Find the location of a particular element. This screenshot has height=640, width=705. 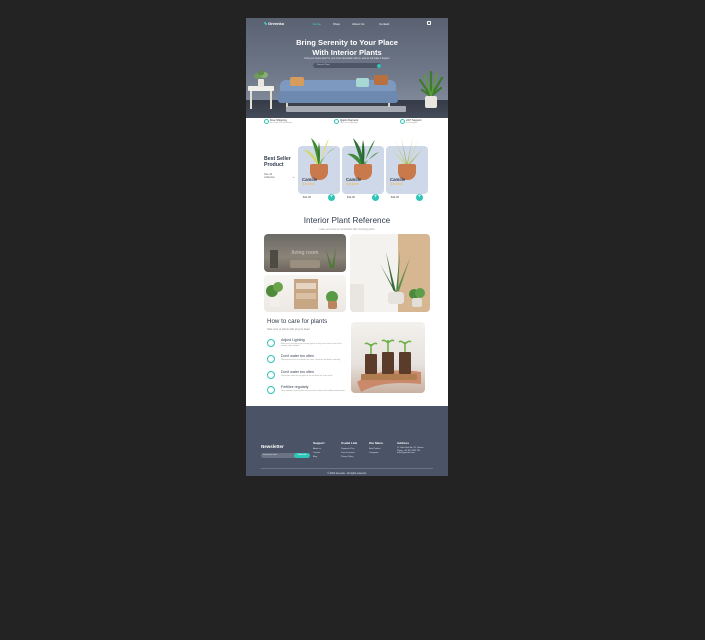

hero-table-plant-icon is located at coordinates (261, 78).